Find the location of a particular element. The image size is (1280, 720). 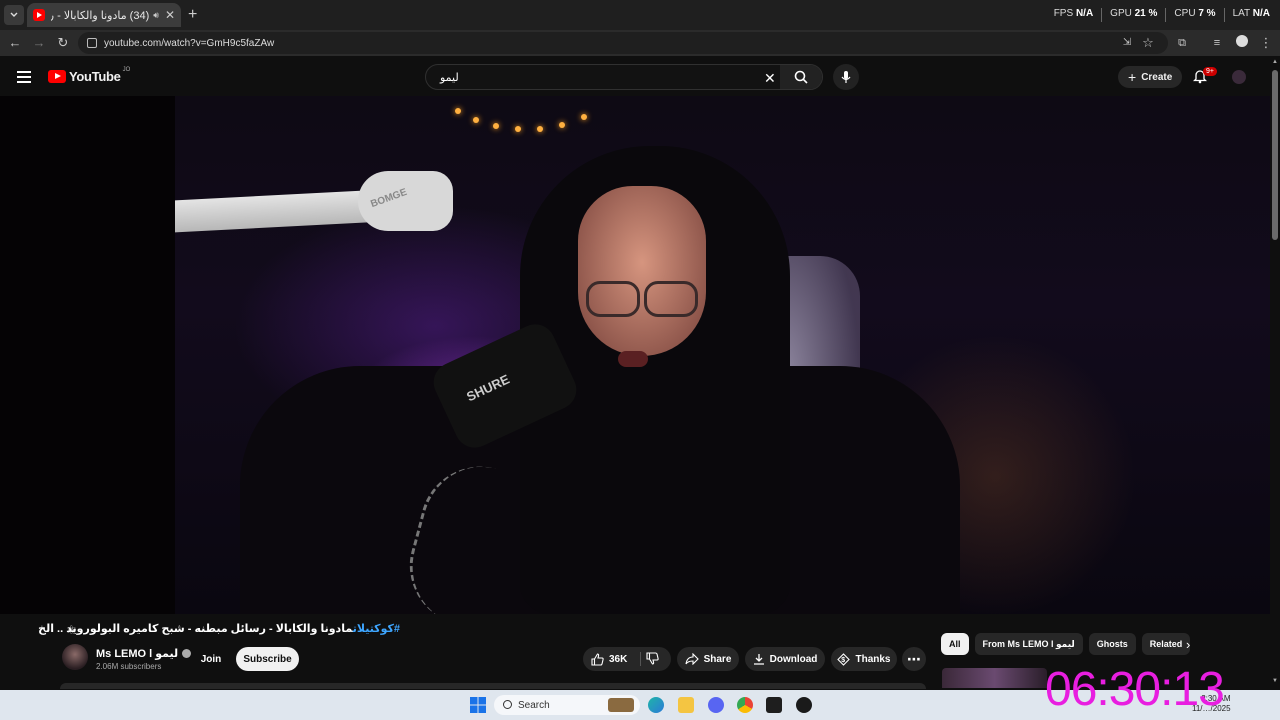

super-thanks-icon: $ is located at coordinates (844, 659).